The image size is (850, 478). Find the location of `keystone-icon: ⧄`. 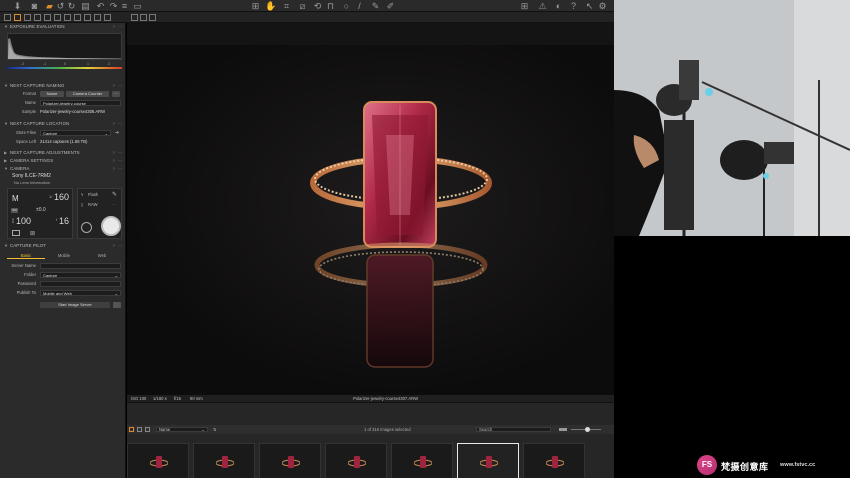

keystone-icon: ⧄ is located at coordinates (302, 6).